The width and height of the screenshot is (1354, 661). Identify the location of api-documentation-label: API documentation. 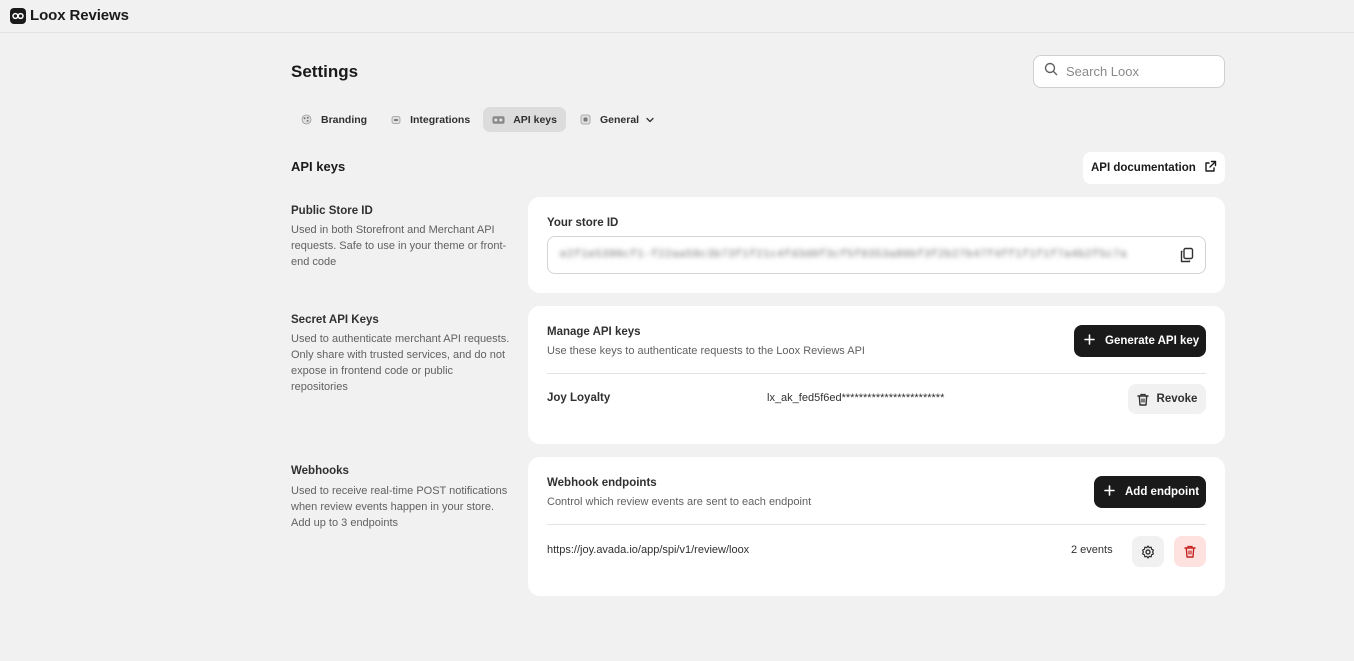
(1143, 168).